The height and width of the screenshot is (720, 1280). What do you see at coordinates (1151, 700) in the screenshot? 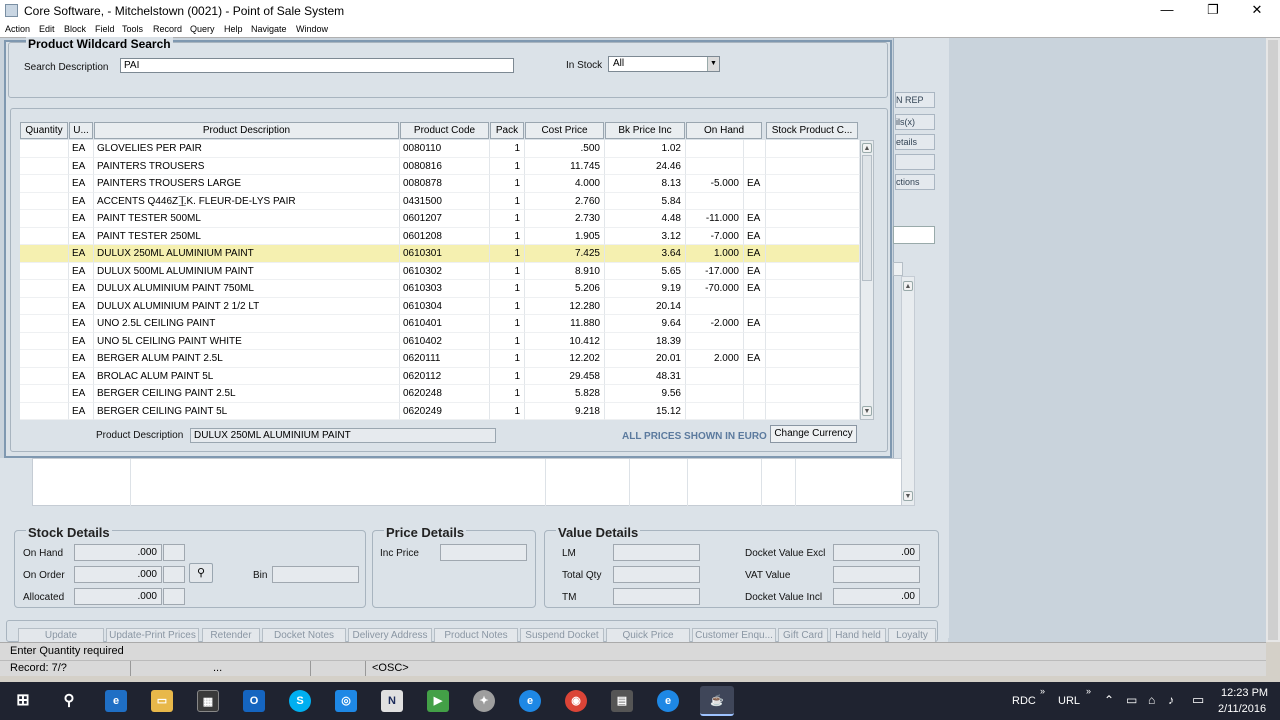
I see `network-icon: ⌂` at bounding box center [1151, 700].